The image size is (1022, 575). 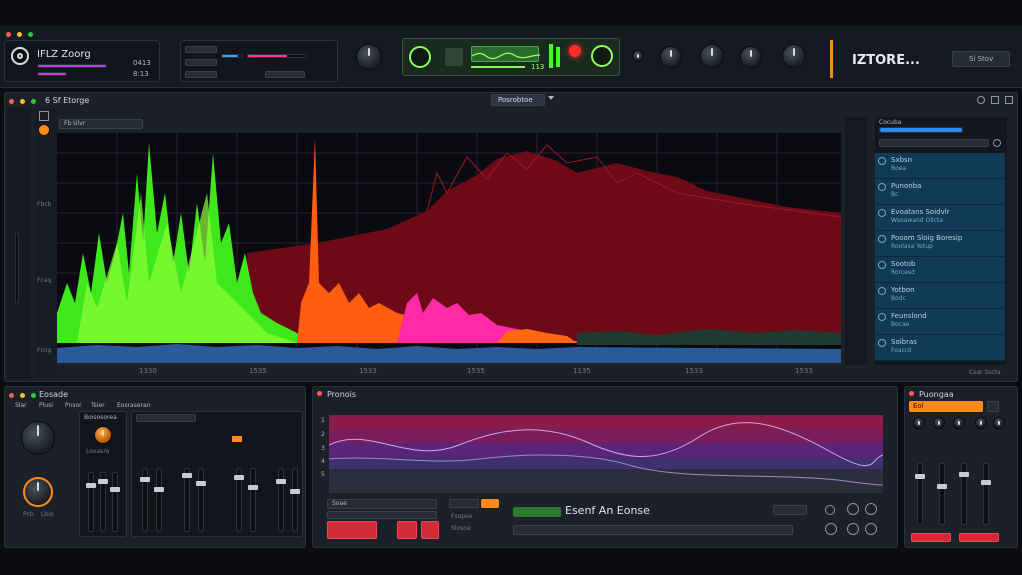 I want to click on output-knob, so click(x=38, y=492).